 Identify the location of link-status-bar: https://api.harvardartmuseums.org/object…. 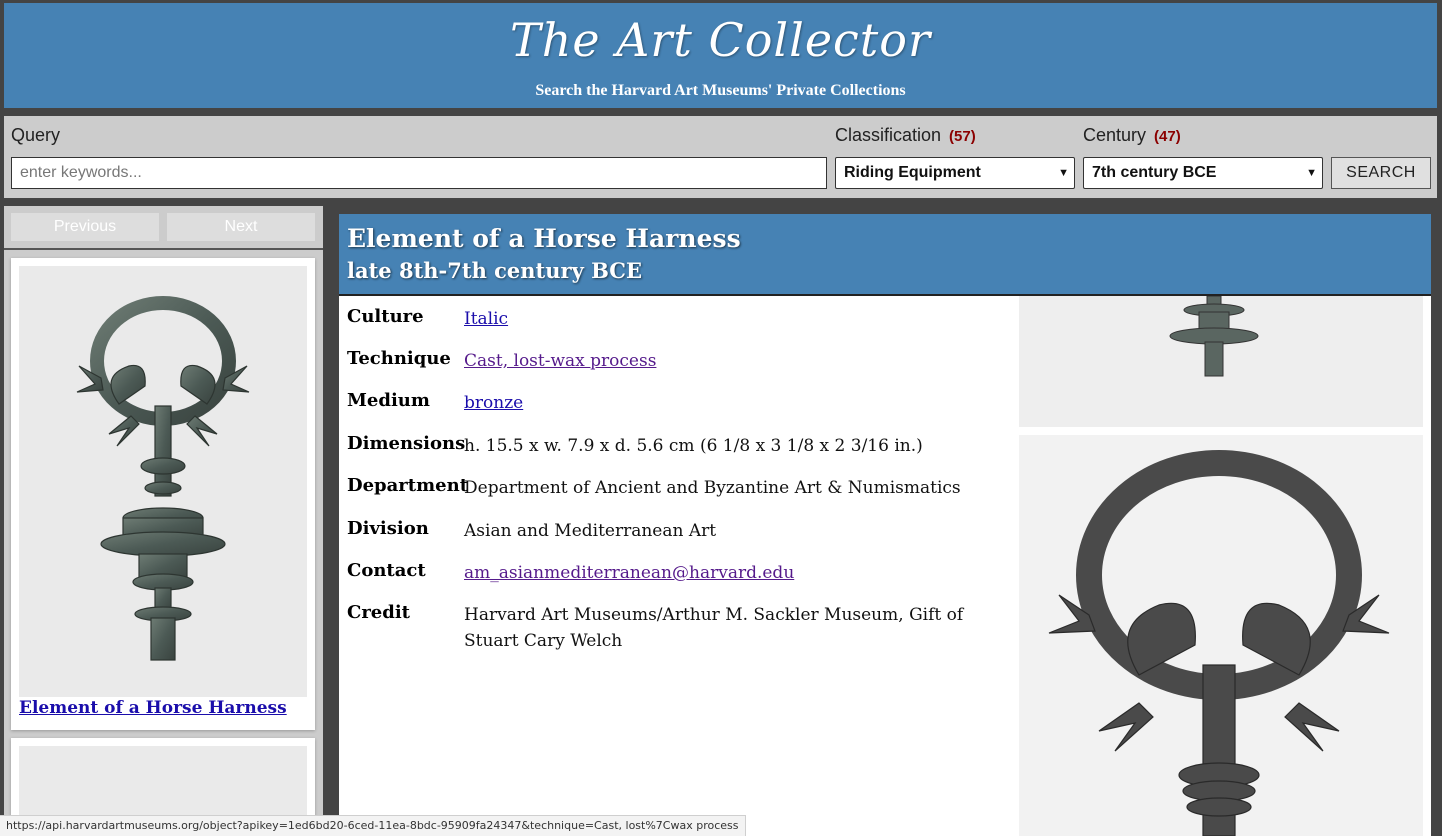
(373, 825).